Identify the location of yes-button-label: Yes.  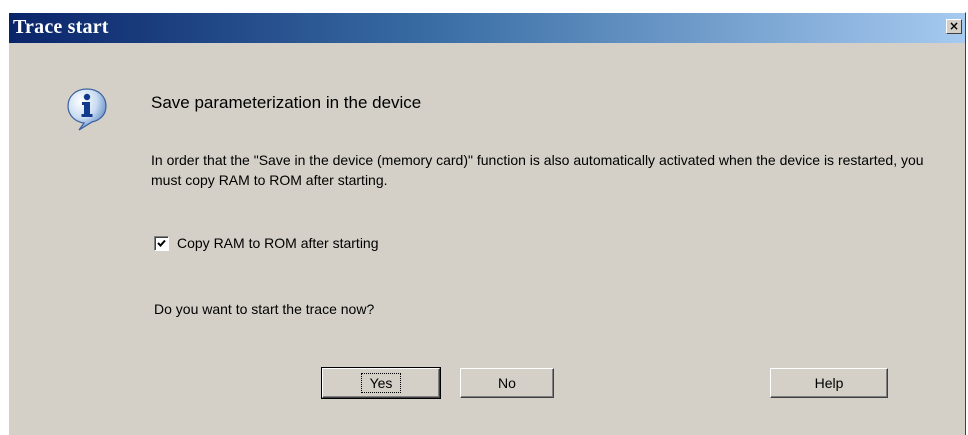
(381, 383).